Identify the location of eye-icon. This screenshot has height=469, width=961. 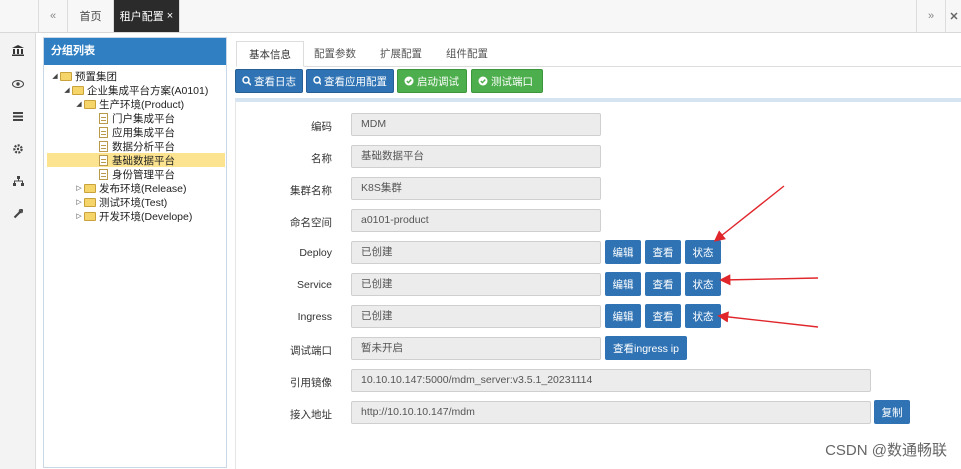
(18, 84).